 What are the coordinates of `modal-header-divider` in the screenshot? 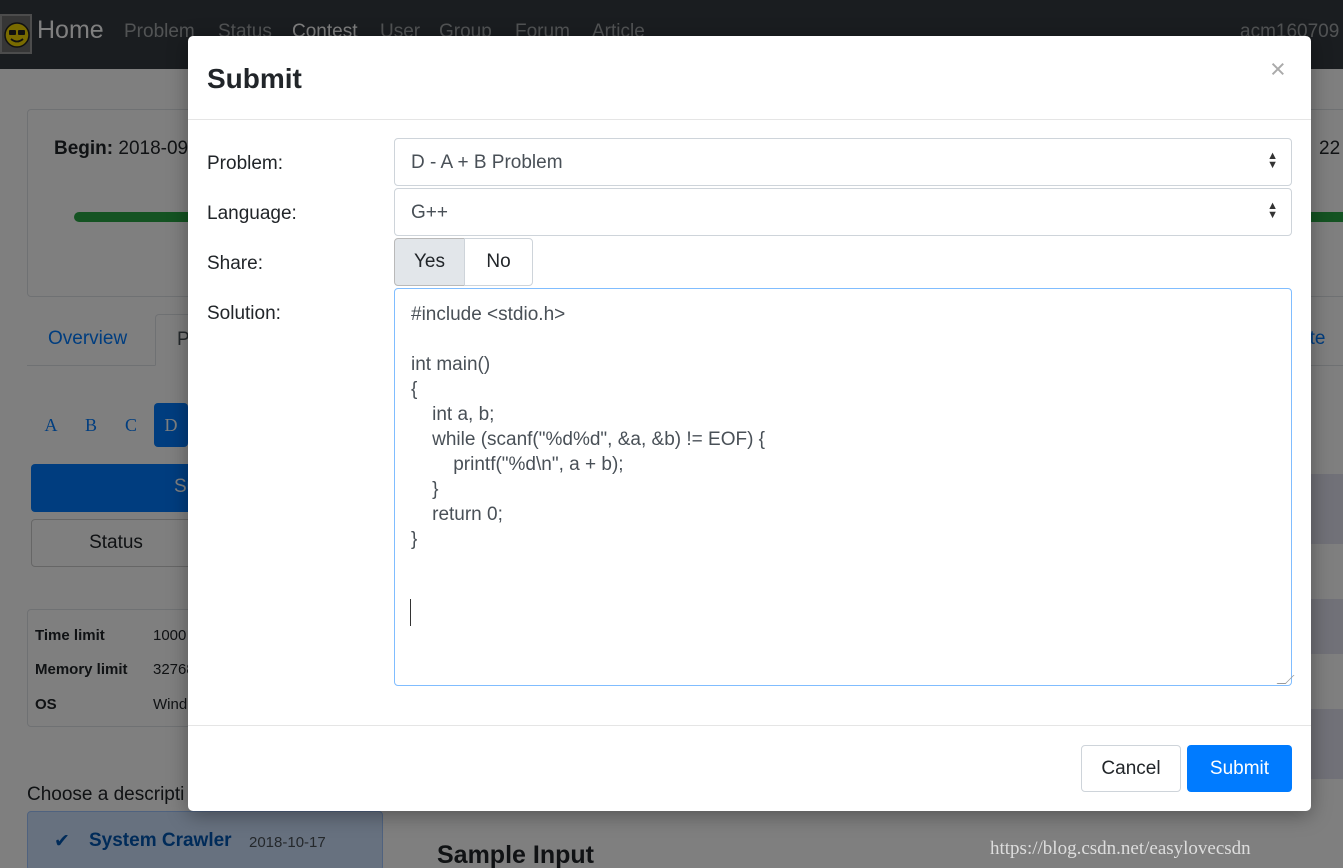 It's located at (749, 119).